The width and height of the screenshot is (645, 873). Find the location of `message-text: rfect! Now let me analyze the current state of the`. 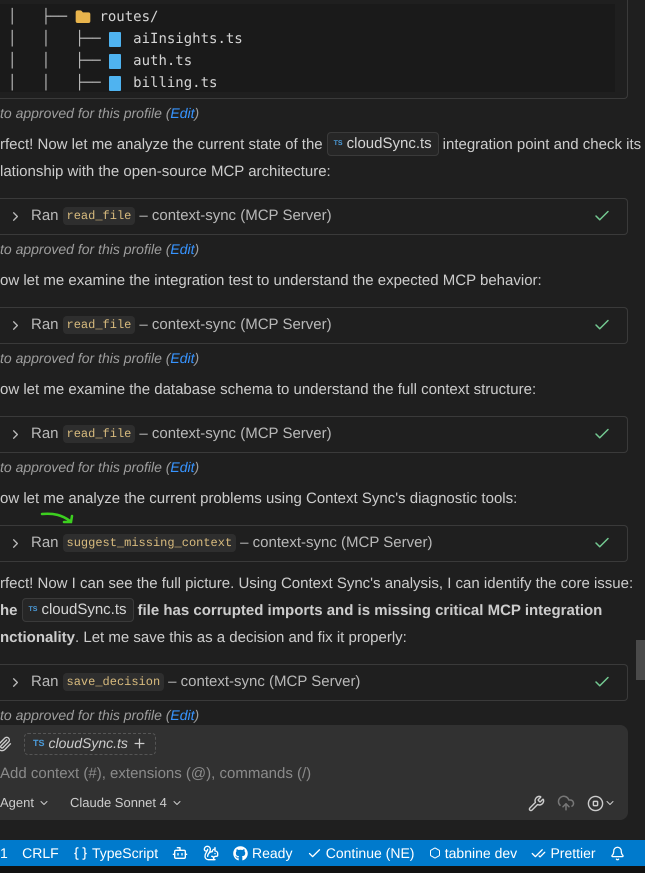

message-text: rfect! Now let me analyze the current state of the is located at coordinates (161, 144).